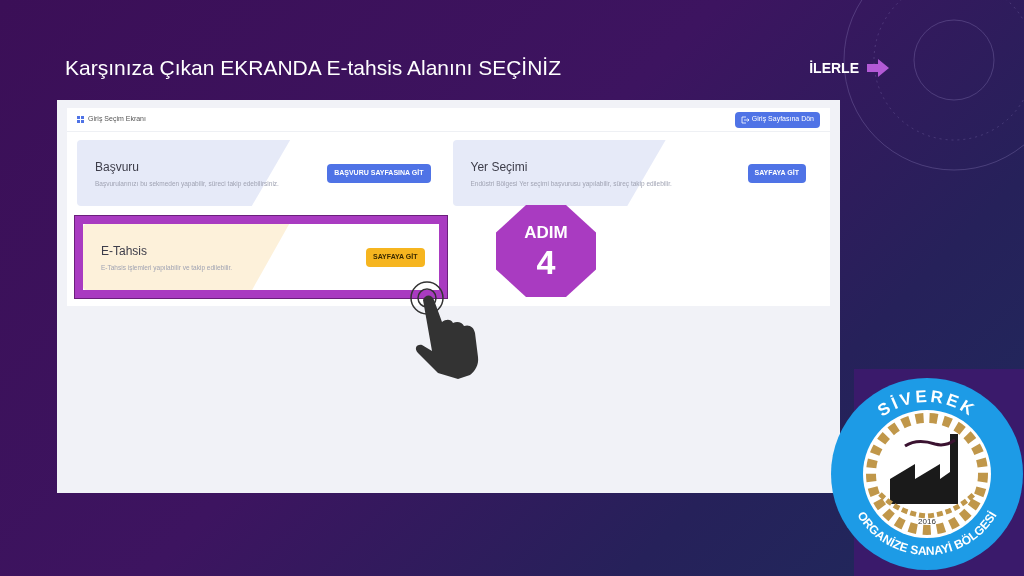 The width and height of the screenshot is (1024, 576). Describe the element at coordinates (118, 167) in the screenshot. I see `card-title: Başvuru` at that location.